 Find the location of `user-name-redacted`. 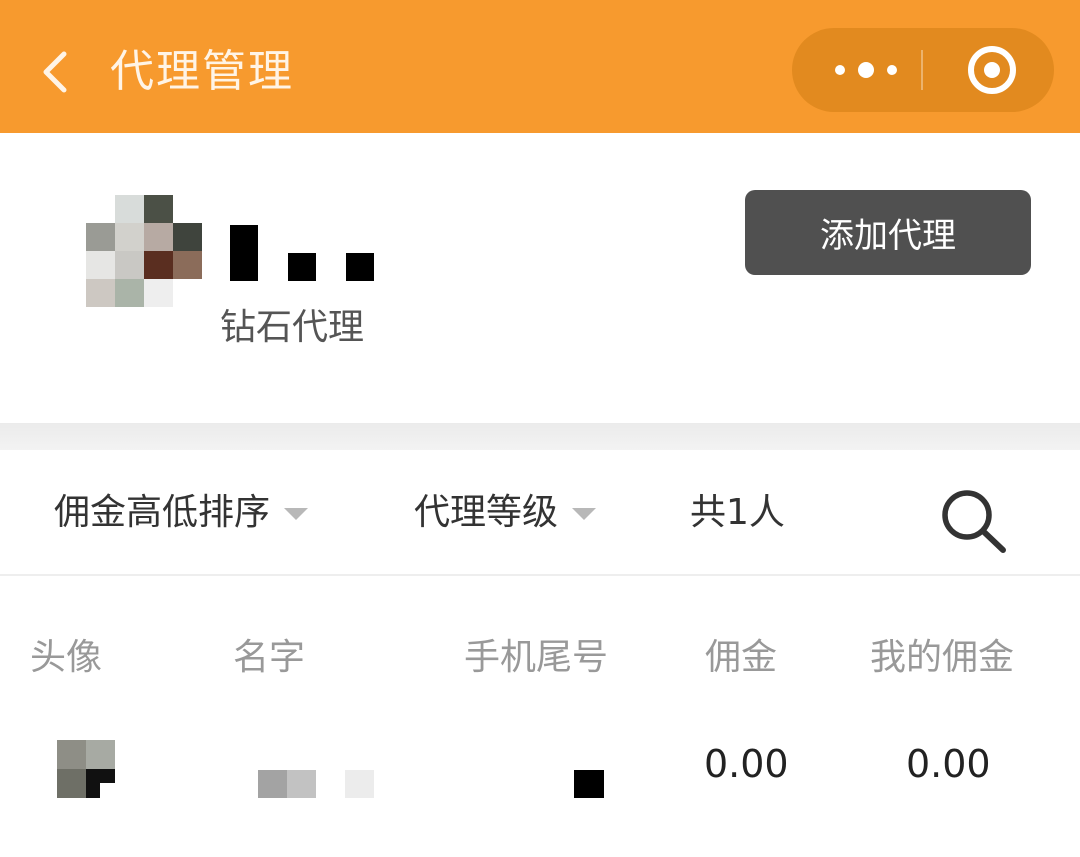

user-name-redacted is located at coordinates (303, 253).